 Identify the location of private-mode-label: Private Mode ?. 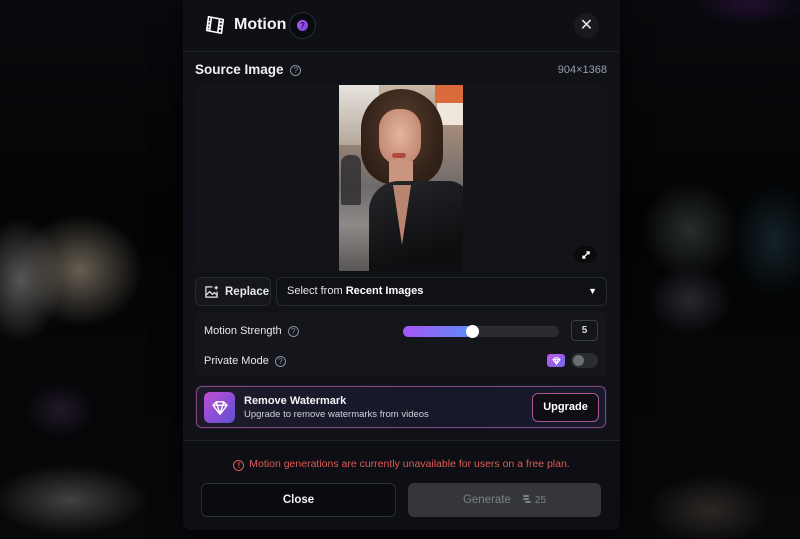
(245, 361).